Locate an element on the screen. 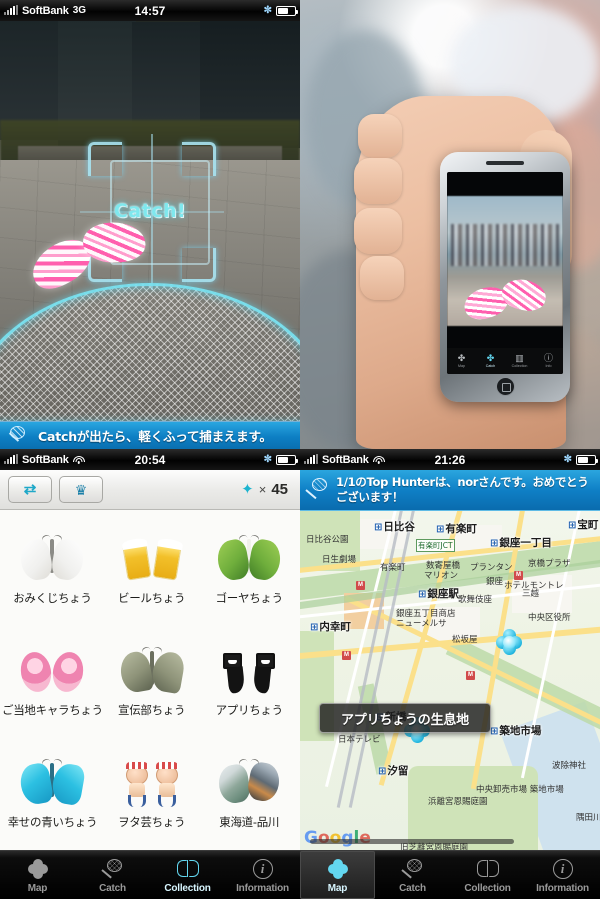 The image size is (600, 899). collection-item: 宣伝部ちょう is located at coordinates (152, 682).